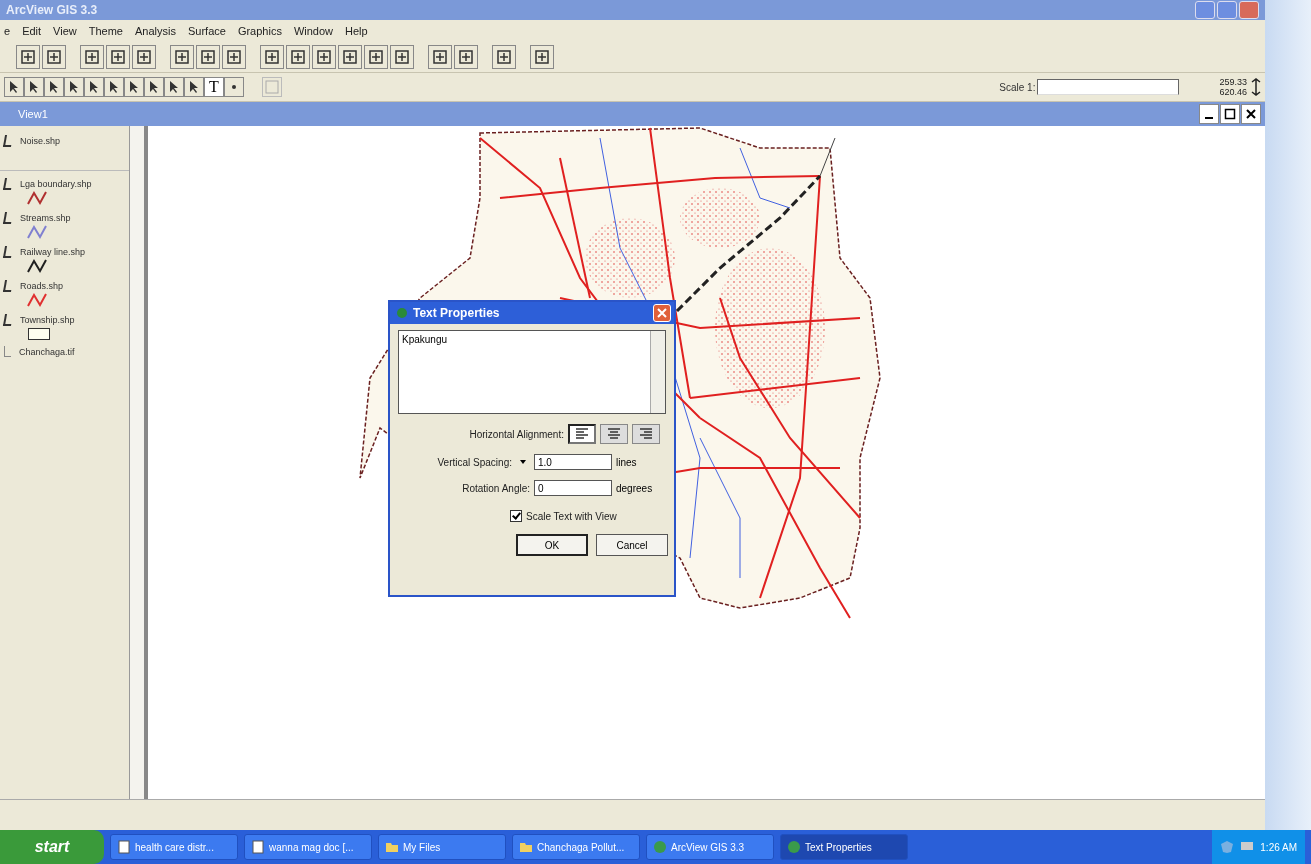  Describe the element at coordinates (573, 462) in the screenshot. I see `spacing-field: 1.0` at that location.